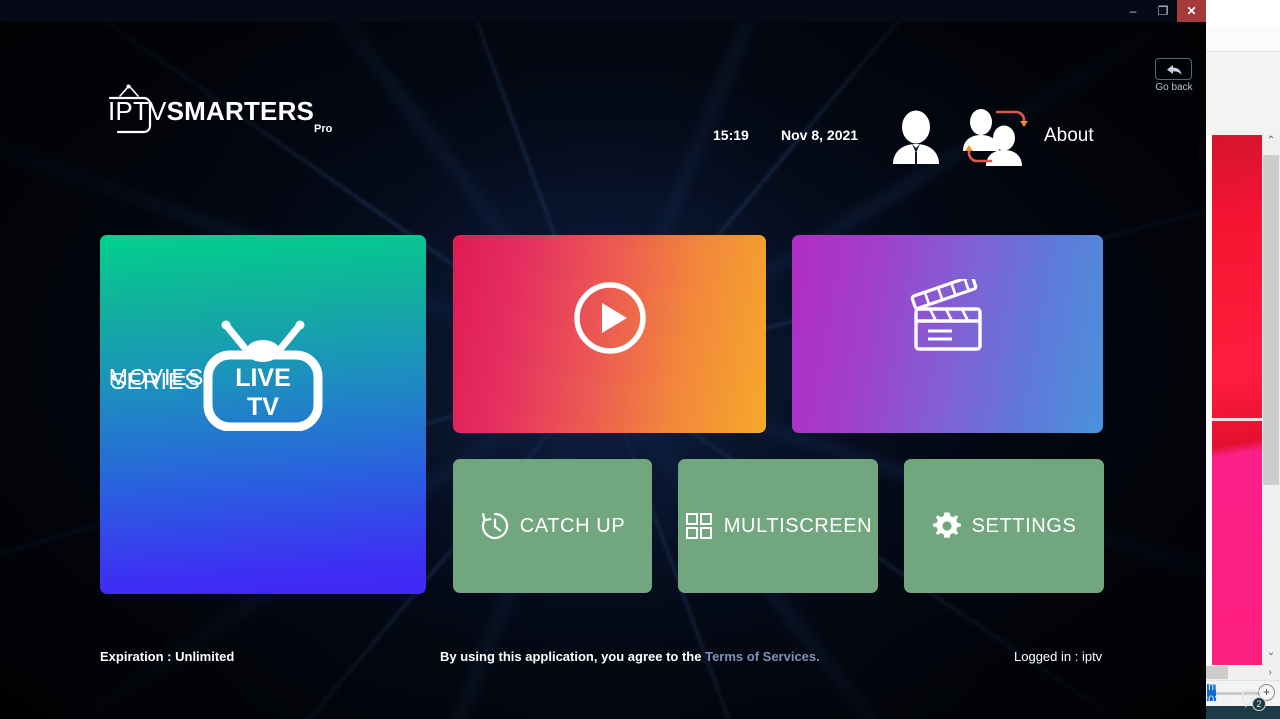 Image resolution: width=1280 pixels, height=719 pixels. What do you see at coordinates (610, 318) in the screenshot?
I see `play-circle-icon` at bounding box center [610, 318].